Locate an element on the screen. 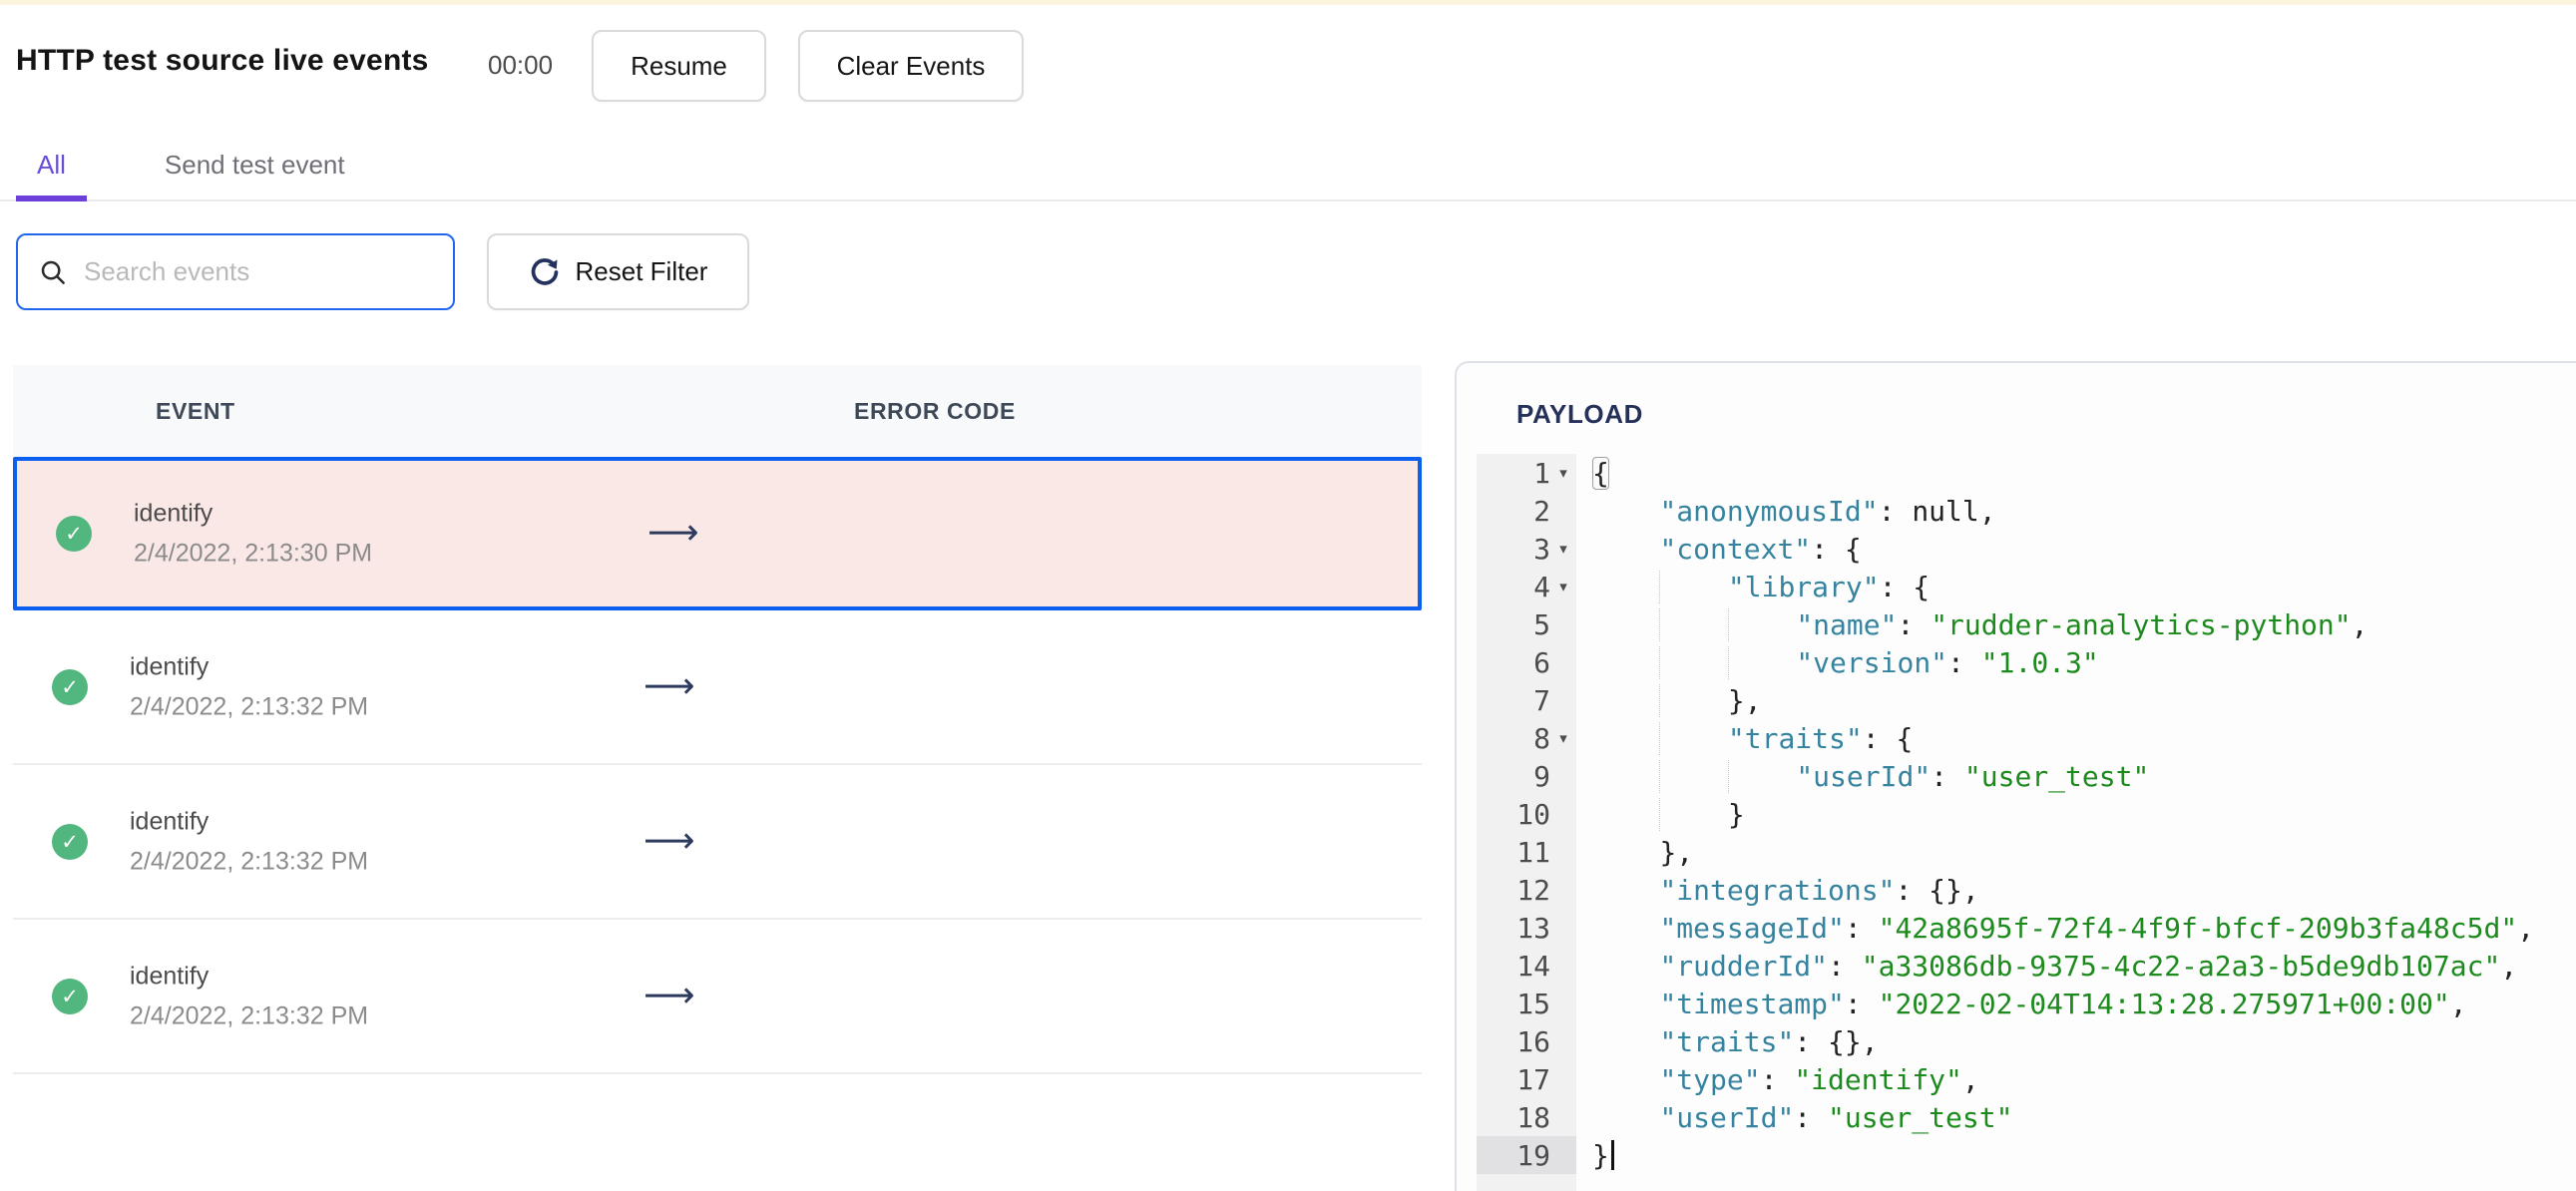  line-number-gutter: 11 is located at coordinates (1526, 852).